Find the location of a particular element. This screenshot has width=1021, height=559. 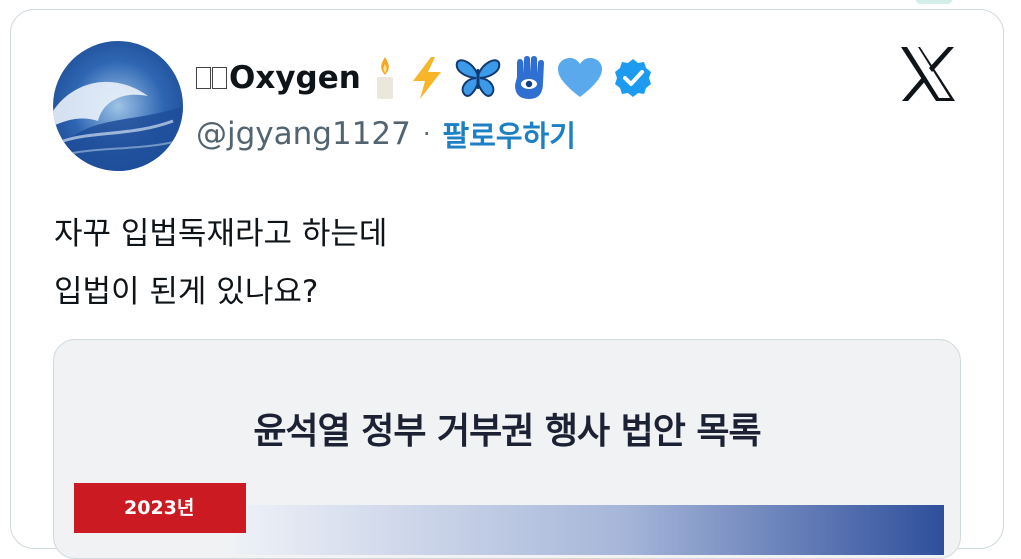

lightning-icon is located at coordinates (427, 78).